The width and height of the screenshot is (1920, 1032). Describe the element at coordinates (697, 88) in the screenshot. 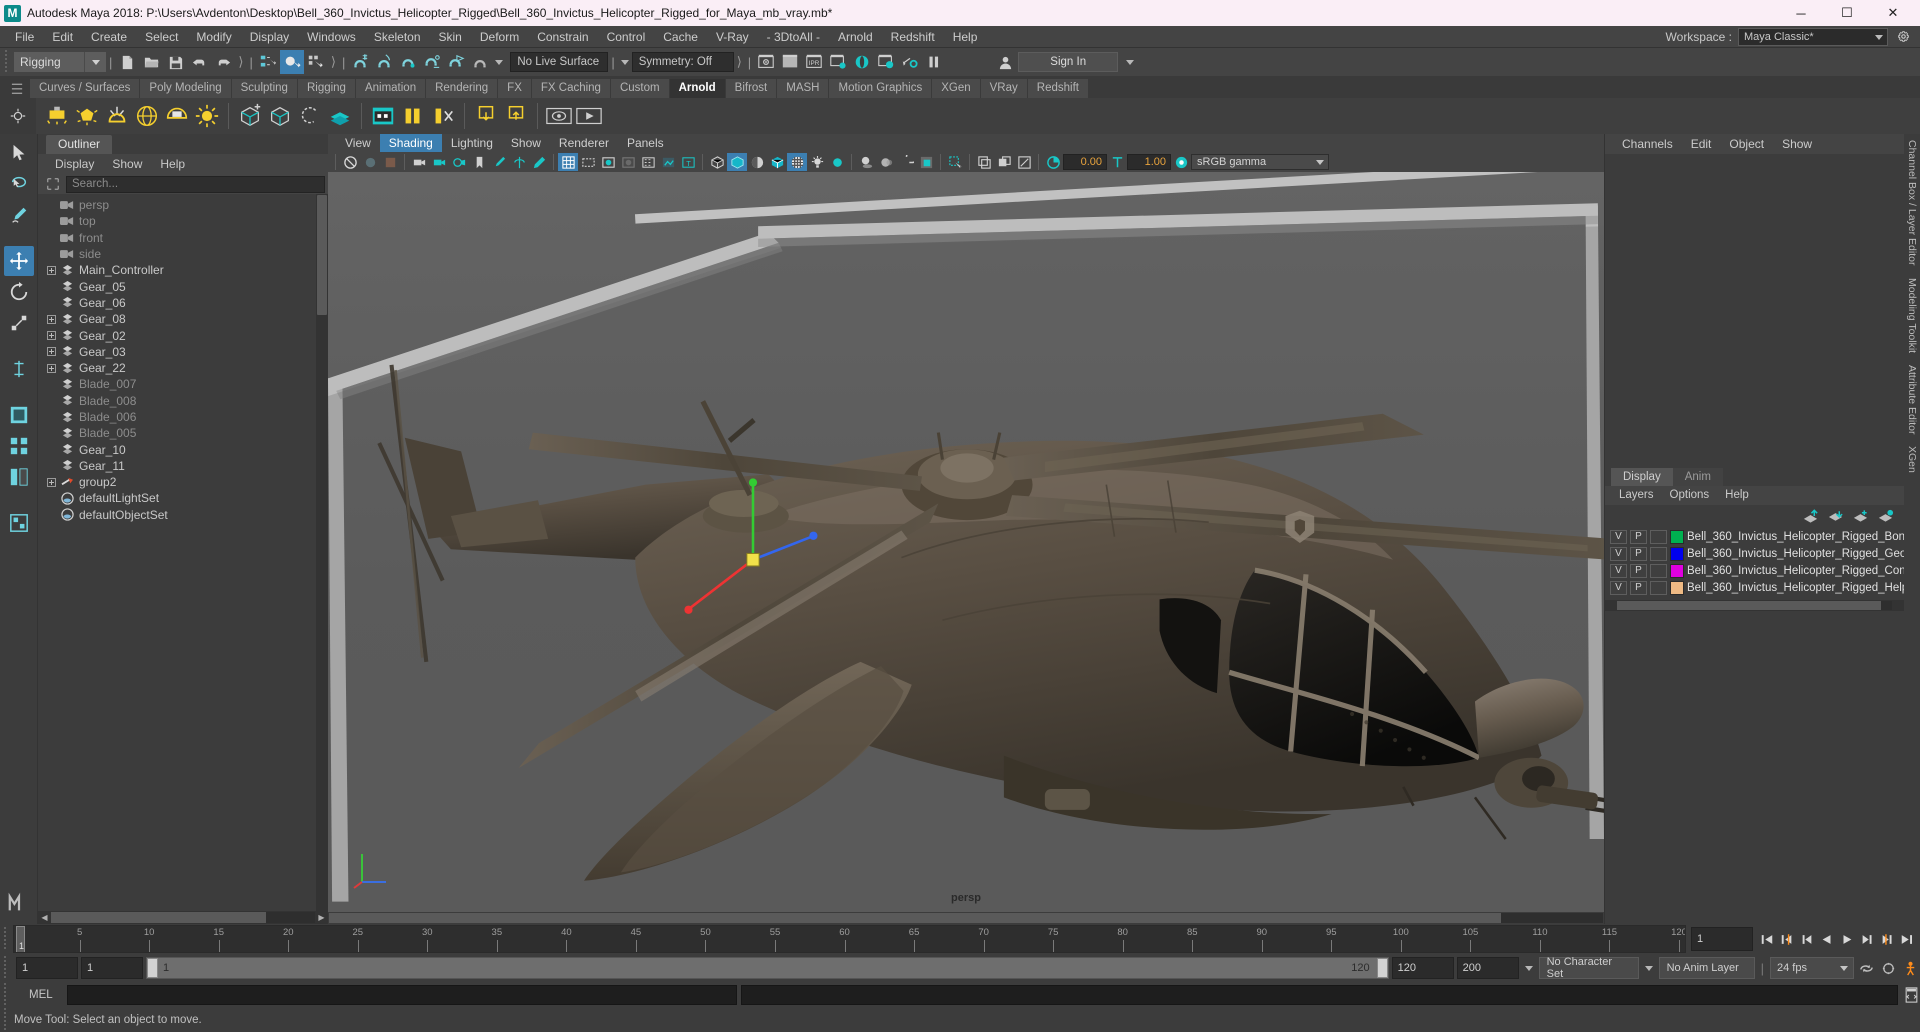

I see `shelf-tab-arnold: Arnold` at that location.